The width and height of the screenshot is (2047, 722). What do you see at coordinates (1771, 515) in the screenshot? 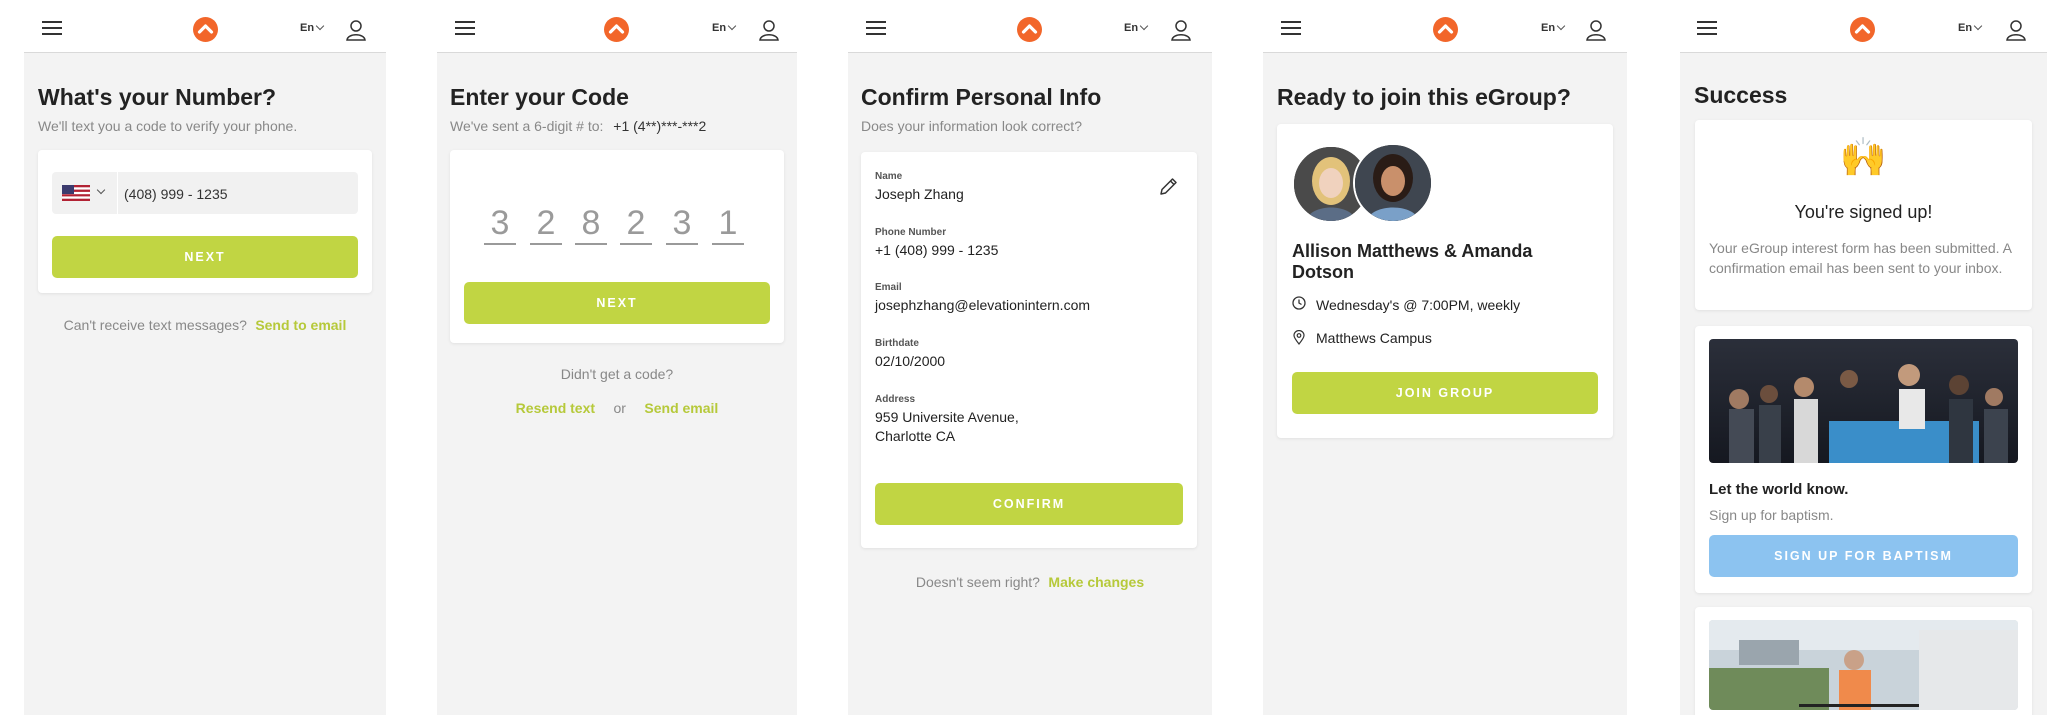
I see `promo-subtitle: Sign up for baptism.` at bounding box center [1771, 515].